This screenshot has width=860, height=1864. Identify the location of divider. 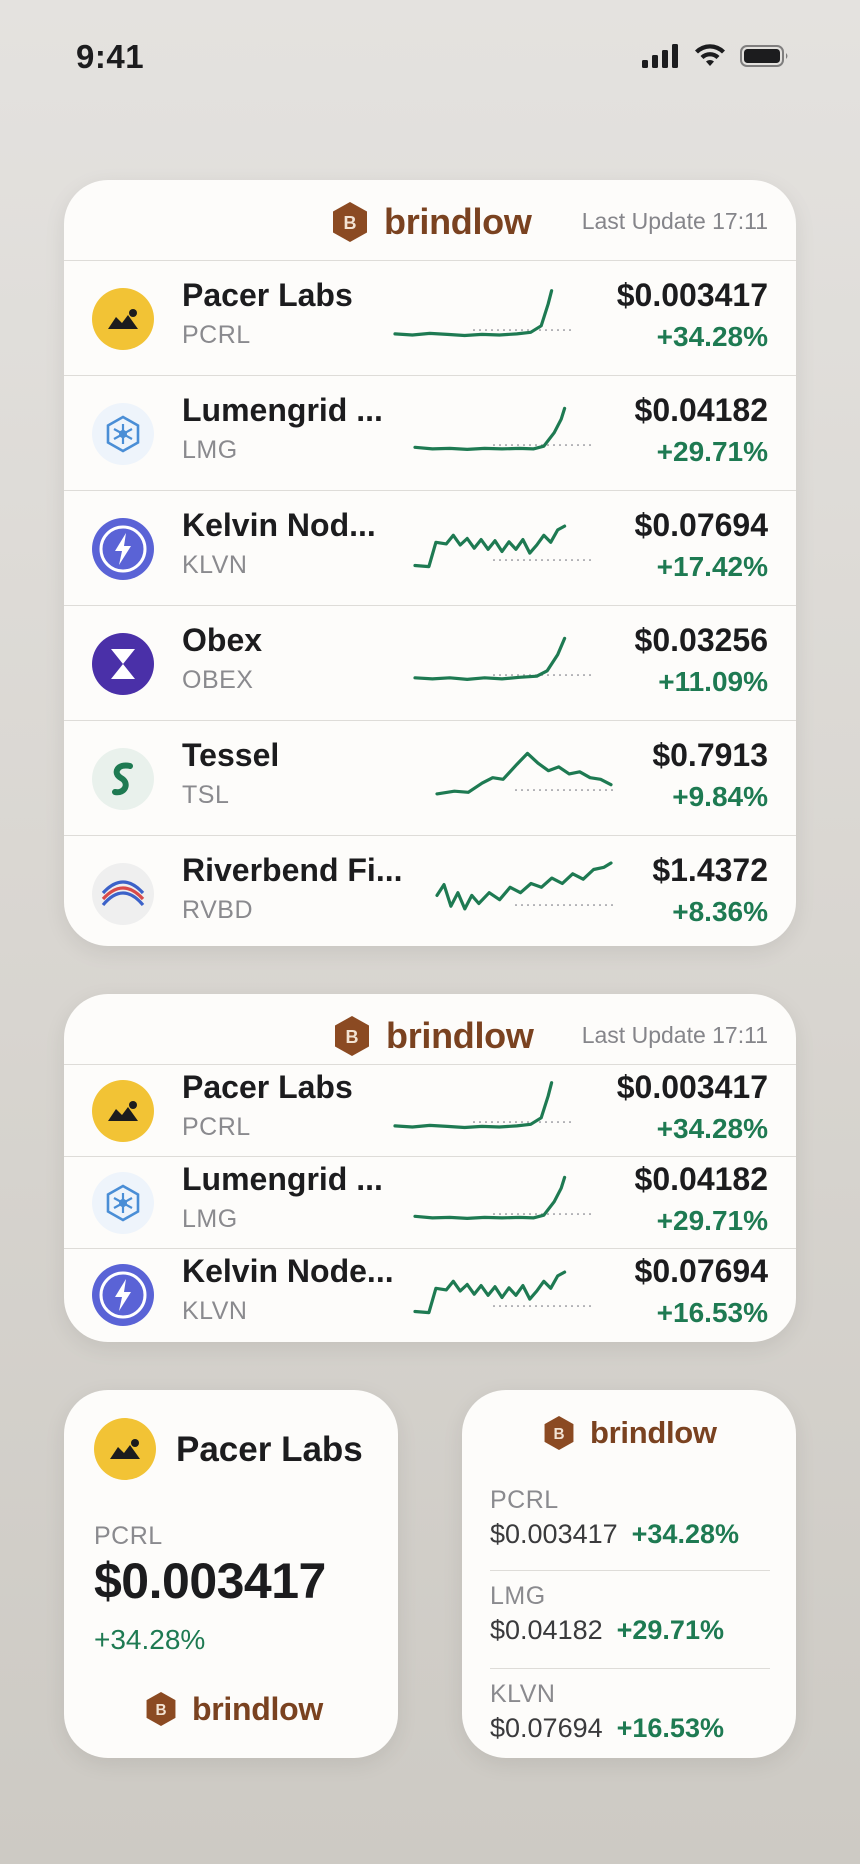
(630, 1668).